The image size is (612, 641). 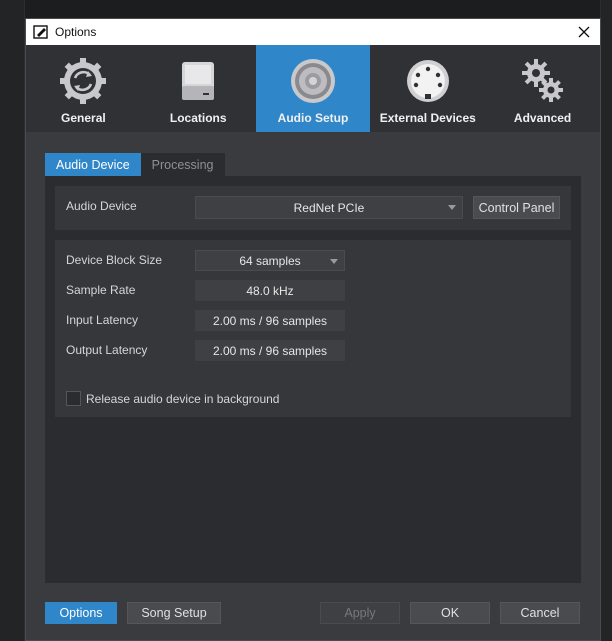 I want to click on audio-device-group: Audio Device RedNet PCIe Control Panel, so click(x=313, y=208).